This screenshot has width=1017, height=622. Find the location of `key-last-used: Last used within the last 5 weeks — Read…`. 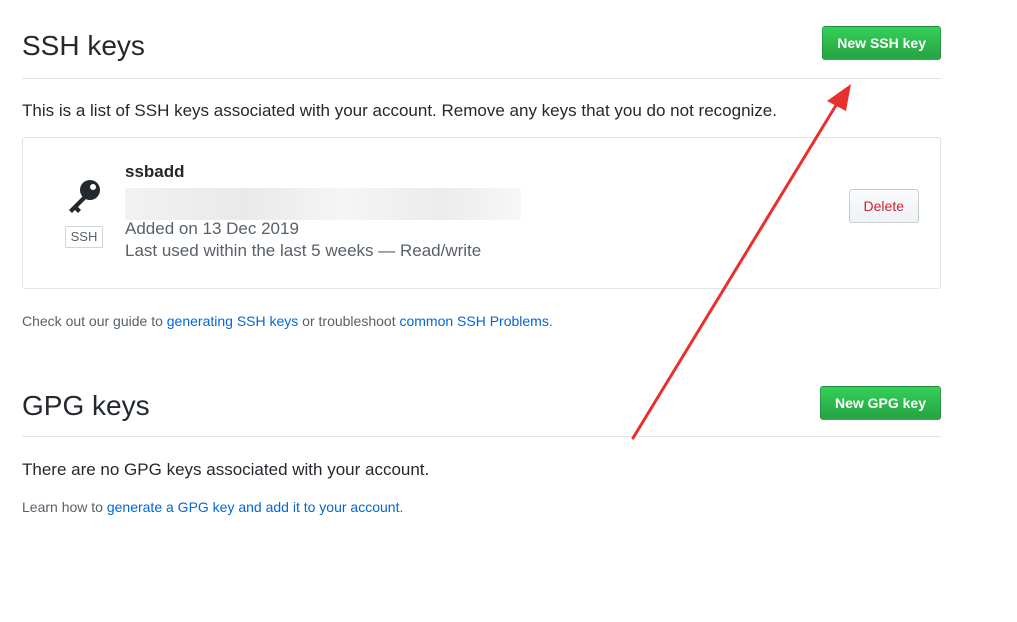

key-last-used: Last used within the last 5 weeks — Read… is located at coordinates (303, 250).